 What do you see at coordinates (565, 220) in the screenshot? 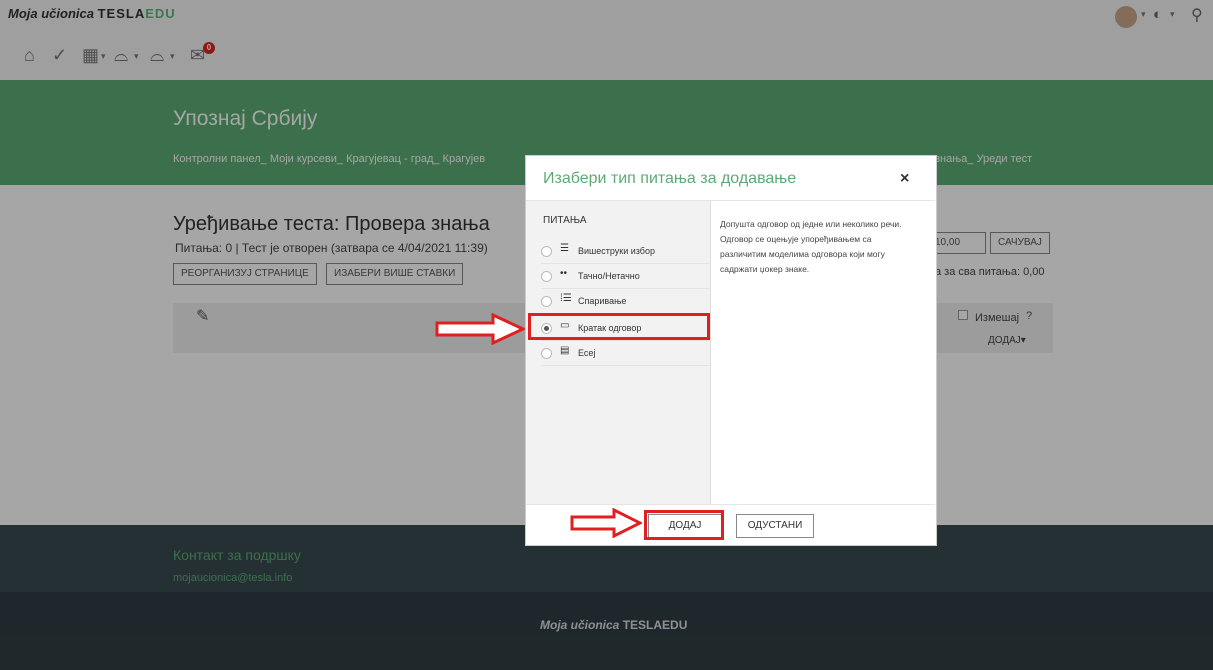
I see `section-heading: ПИТАЊА` at bounding box center [565, 220].